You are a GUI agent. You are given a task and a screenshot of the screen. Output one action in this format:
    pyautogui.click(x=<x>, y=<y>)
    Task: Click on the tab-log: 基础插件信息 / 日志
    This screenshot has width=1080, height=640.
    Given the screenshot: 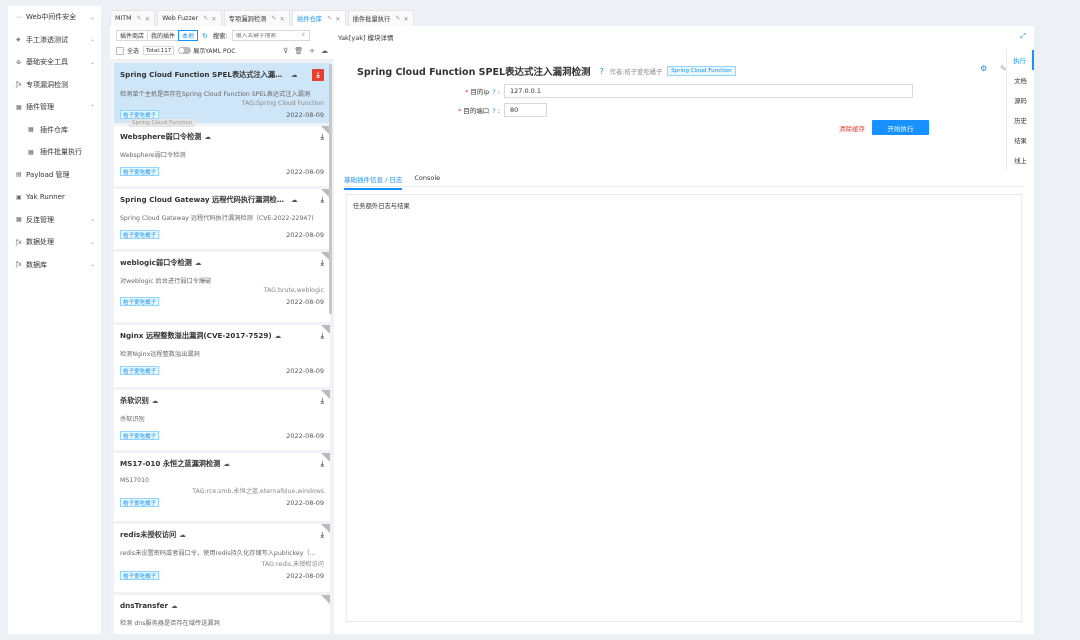 What is the action you would take?
    pyautogui.click(x=373, y=182)
    